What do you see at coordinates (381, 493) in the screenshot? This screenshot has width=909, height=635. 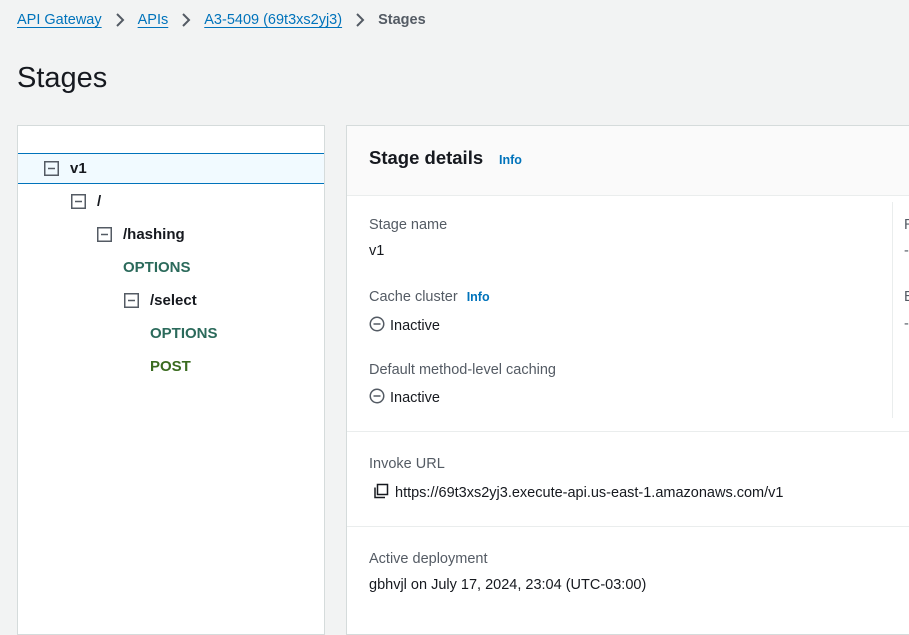 I see `copy-icon` at bounding box center [381, 493].